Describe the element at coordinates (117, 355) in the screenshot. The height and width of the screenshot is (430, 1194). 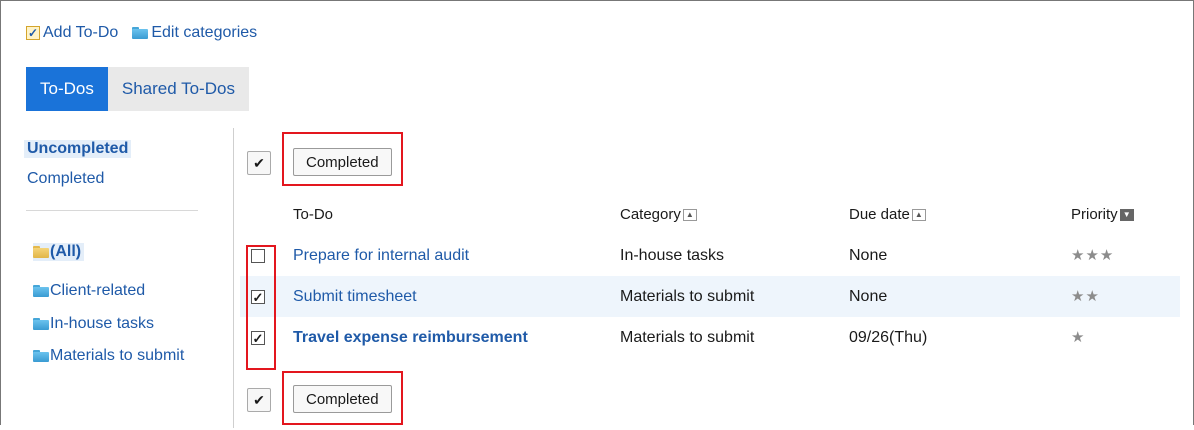
I see `sidebar-category-label: Materials to submit` at that location.